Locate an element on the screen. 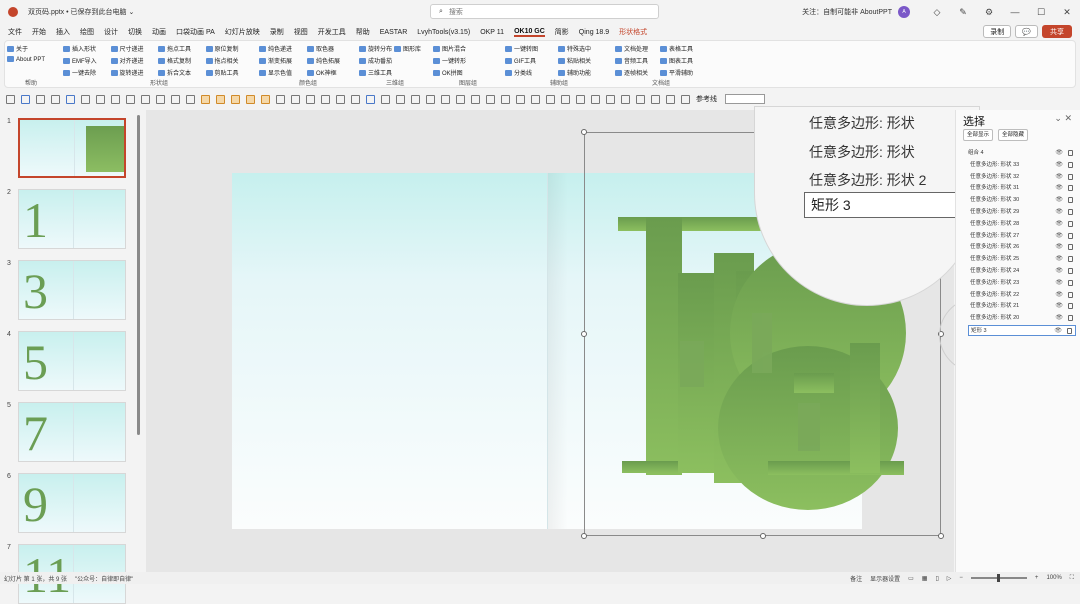  layer-row: 任意多边形: 形状 26 👁 is located at coordinates (1022, 247).